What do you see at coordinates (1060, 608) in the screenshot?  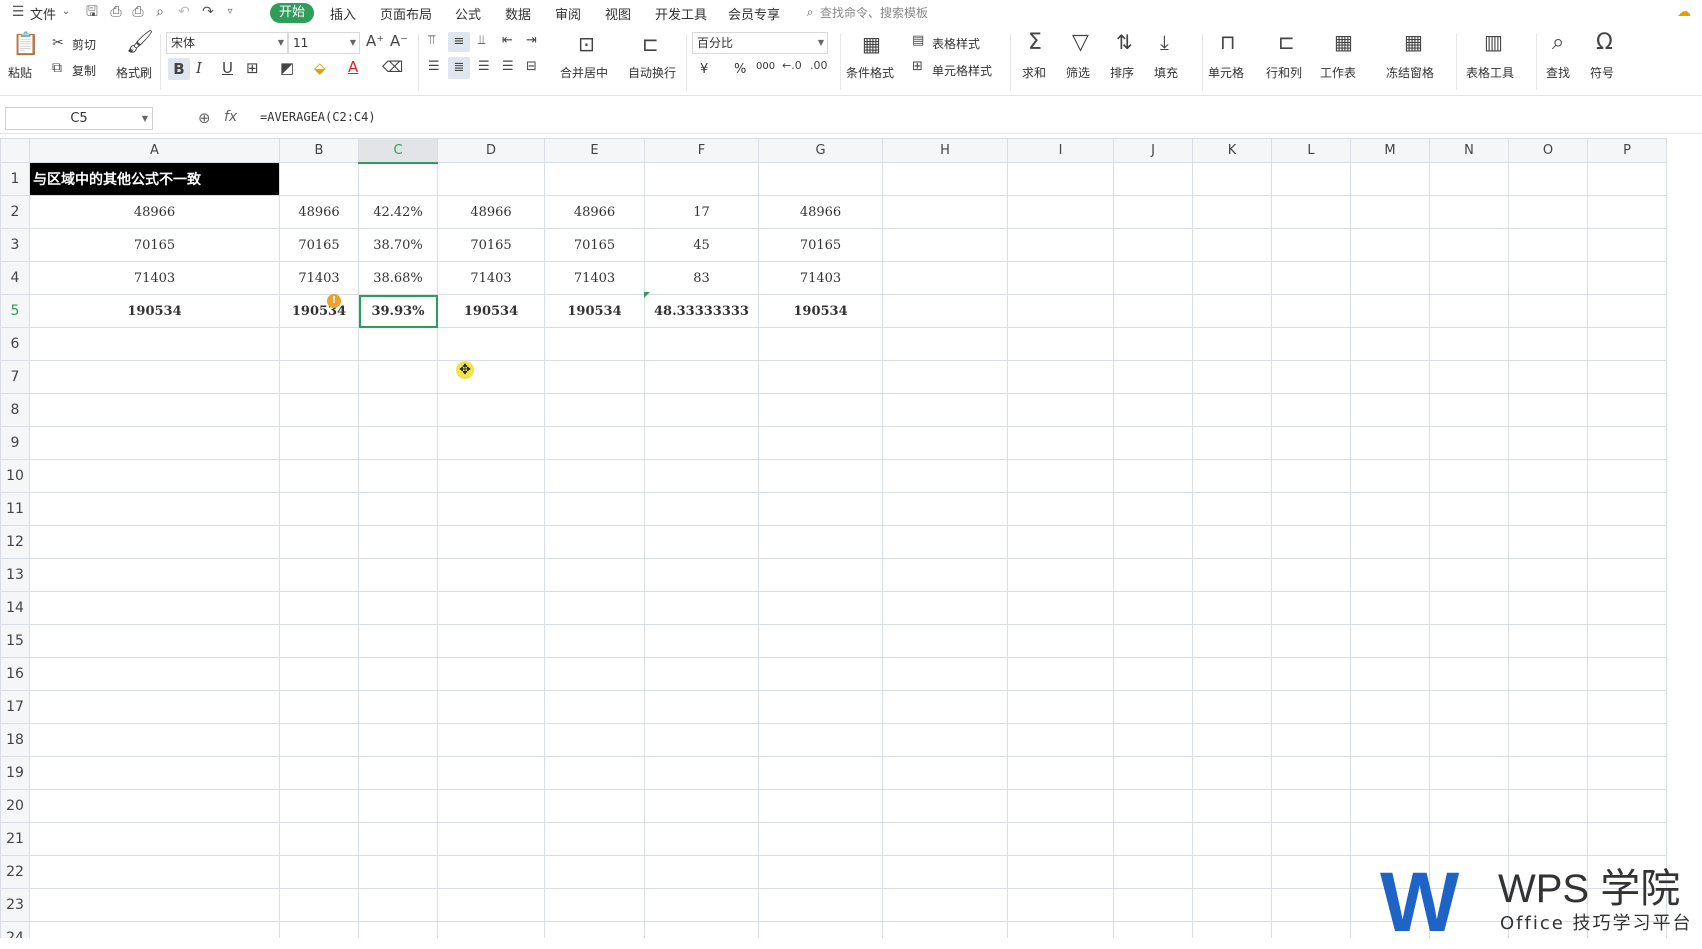 I see `cell-i14` at bounding box center [1060, 608].